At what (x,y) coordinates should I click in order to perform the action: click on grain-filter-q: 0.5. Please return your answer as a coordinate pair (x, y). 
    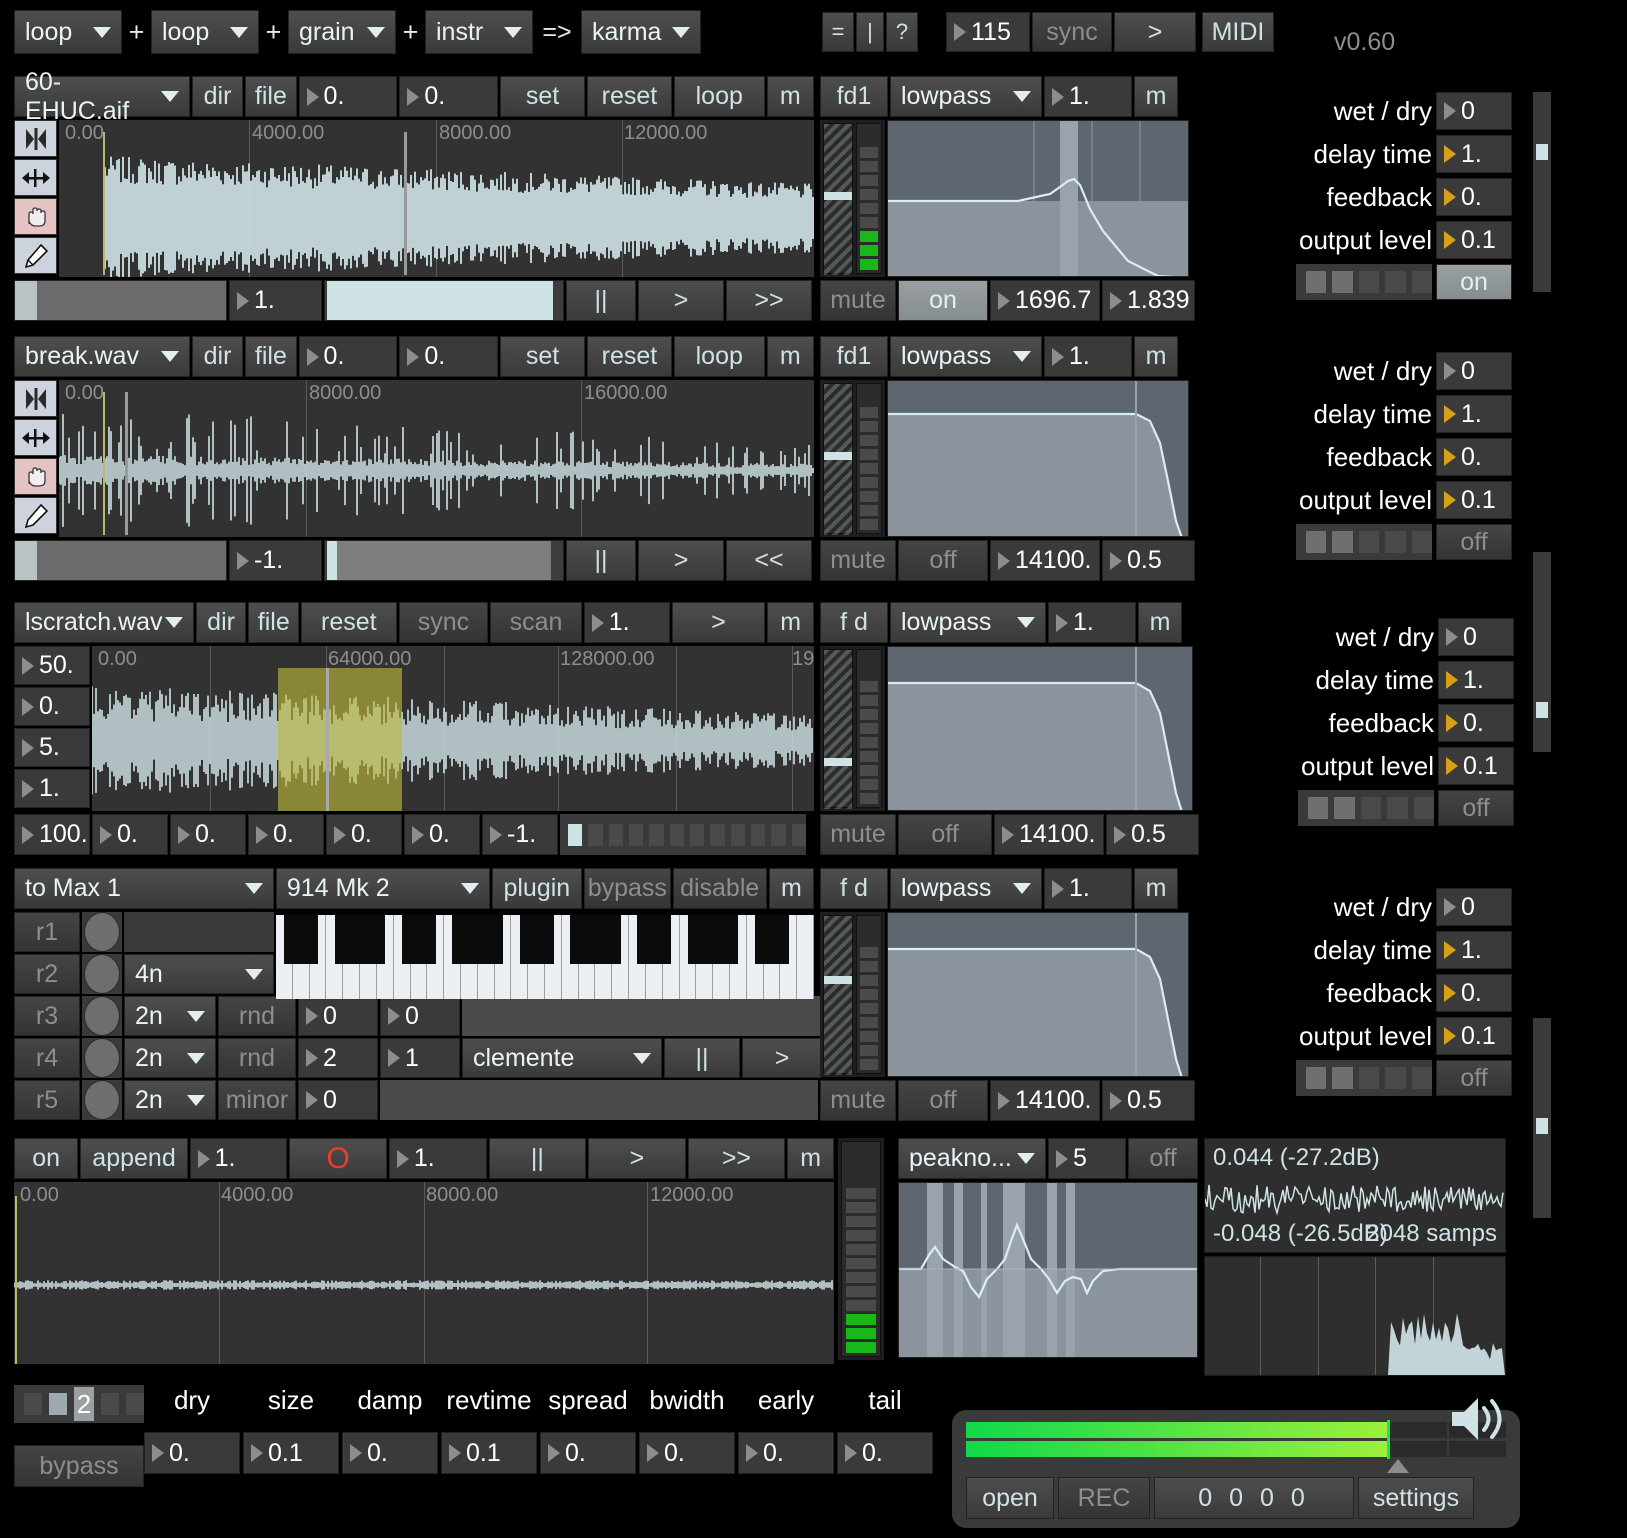
    Looking at the image, I should click on (1152, 834).